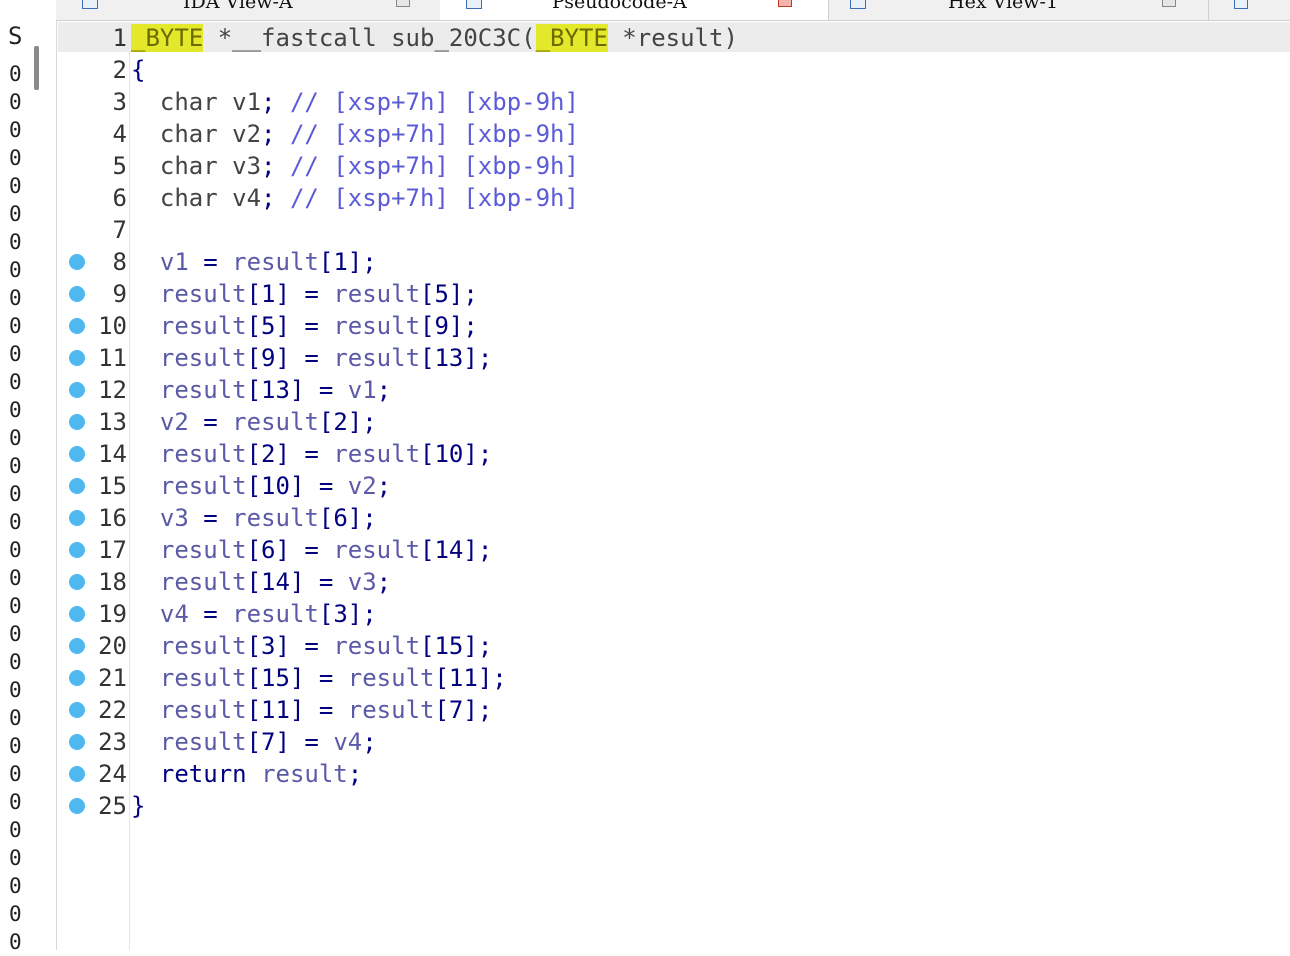  Describe the element at coordinates (674, 710) in the screenshot. I see `code-line: 22 result[11] = result[7];` at that location.